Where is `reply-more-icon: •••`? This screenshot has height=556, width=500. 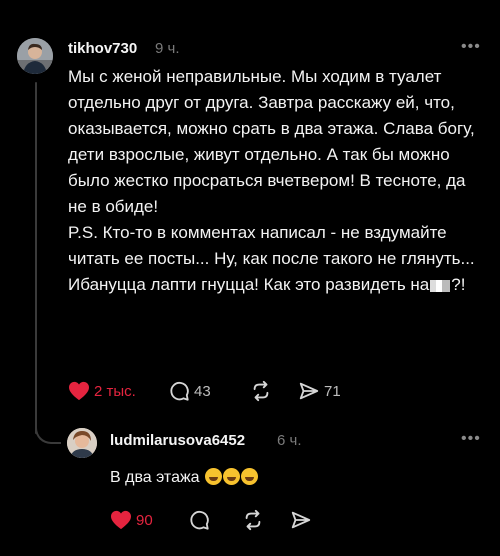
reply-more-icon: ••• is located at coordinates (471, 439).